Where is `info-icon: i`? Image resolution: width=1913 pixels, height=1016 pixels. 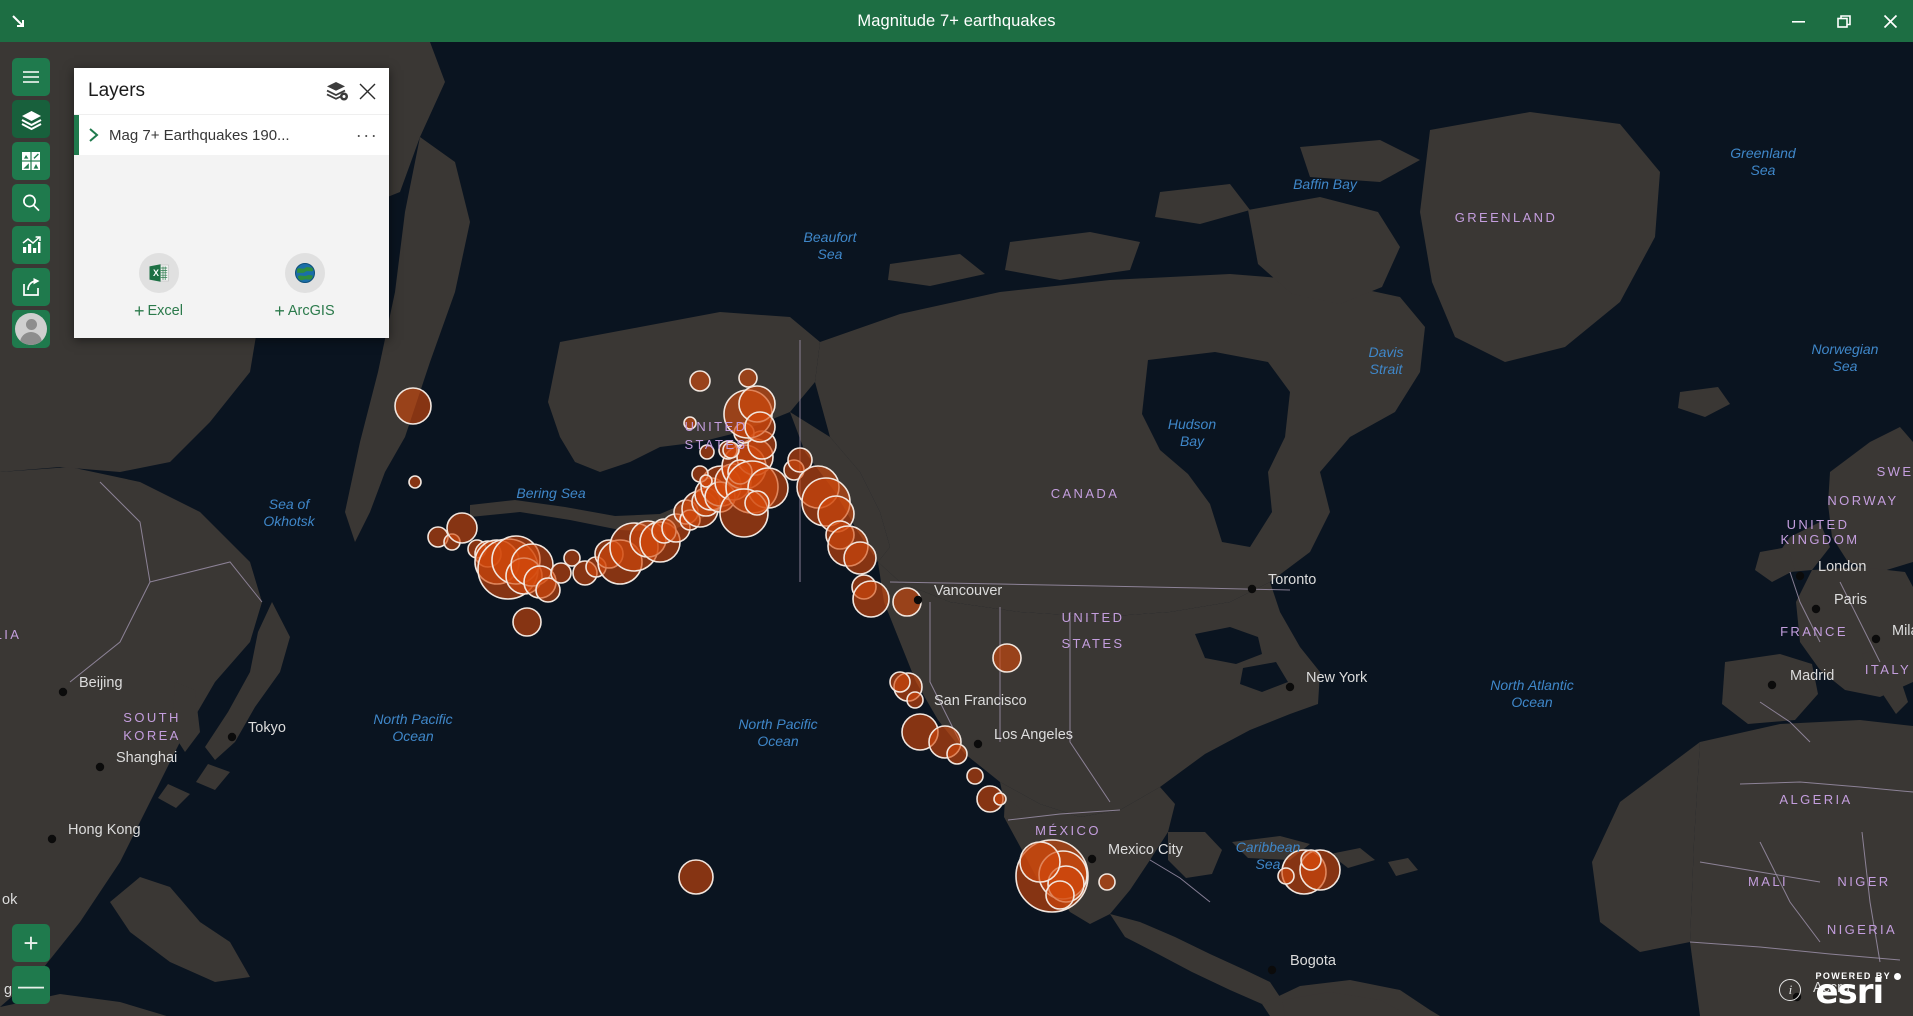 info-icon: i is located at coordinates (1790, 989).